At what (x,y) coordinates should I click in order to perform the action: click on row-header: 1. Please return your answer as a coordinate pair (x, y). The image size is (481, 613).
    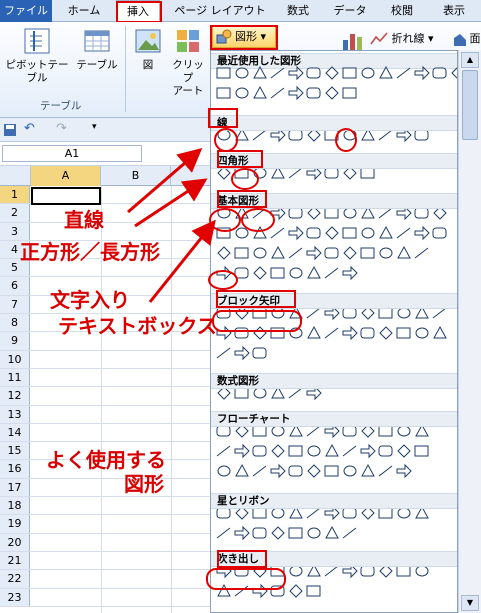
    Looking at the image, I should click on (15, 195).